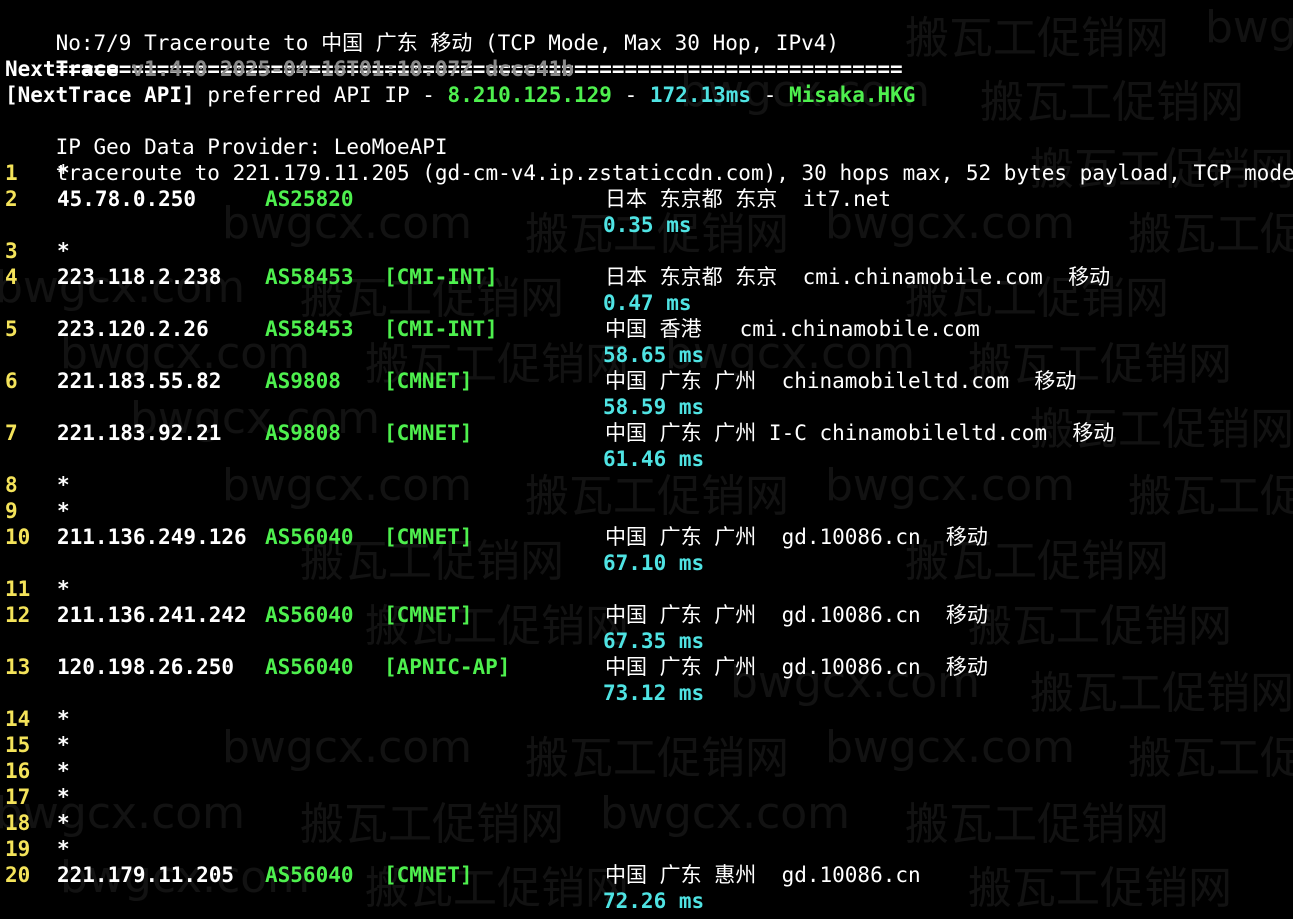  Describe the element at coordinates (654, 355) in the screenshot. I see `hop-rtt: 58.65 ms` at that location.